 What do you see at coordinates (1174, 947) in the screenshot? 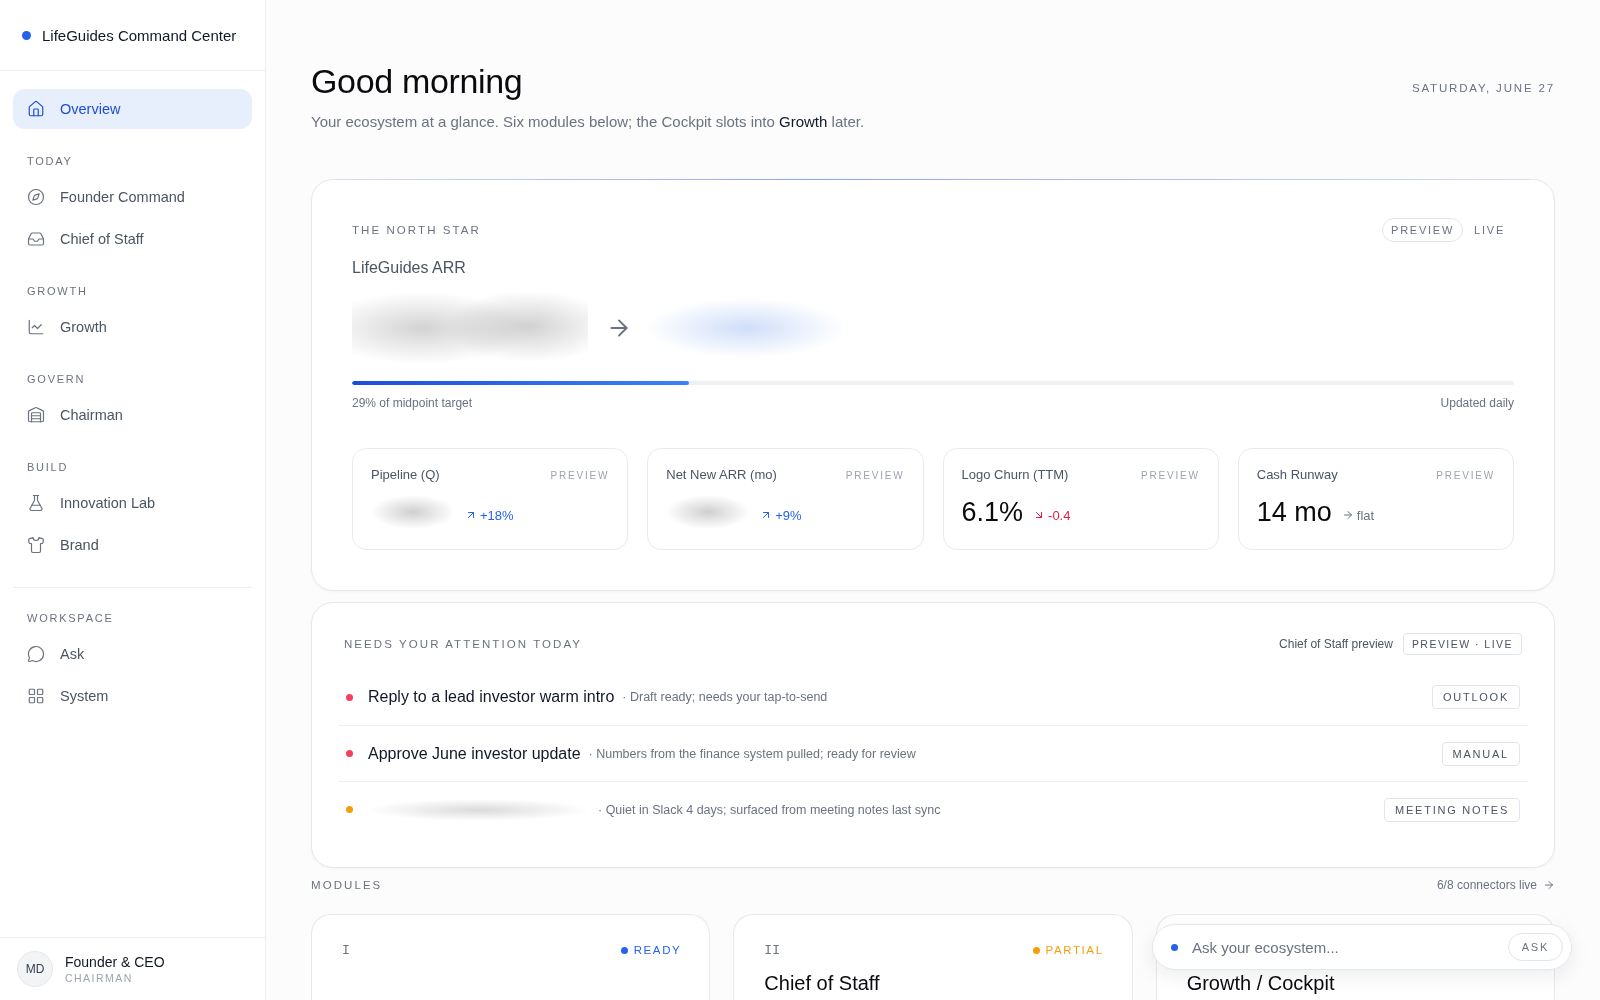
I see `dot-icon` at bounding box center [1174, 947].